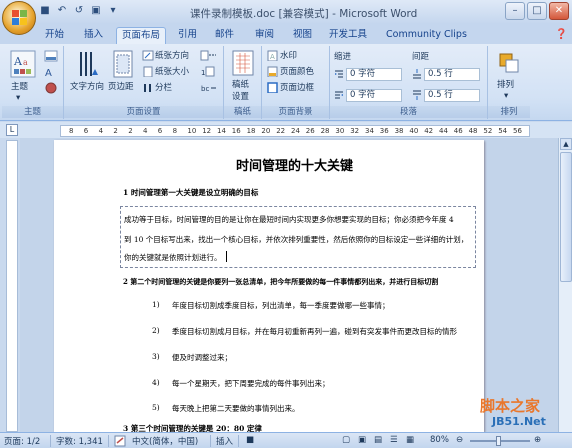  What do you see at coordinates (498, 441) in the screenshot?
I see `zoom-slider-thumb` at bounding box center [498, 441].